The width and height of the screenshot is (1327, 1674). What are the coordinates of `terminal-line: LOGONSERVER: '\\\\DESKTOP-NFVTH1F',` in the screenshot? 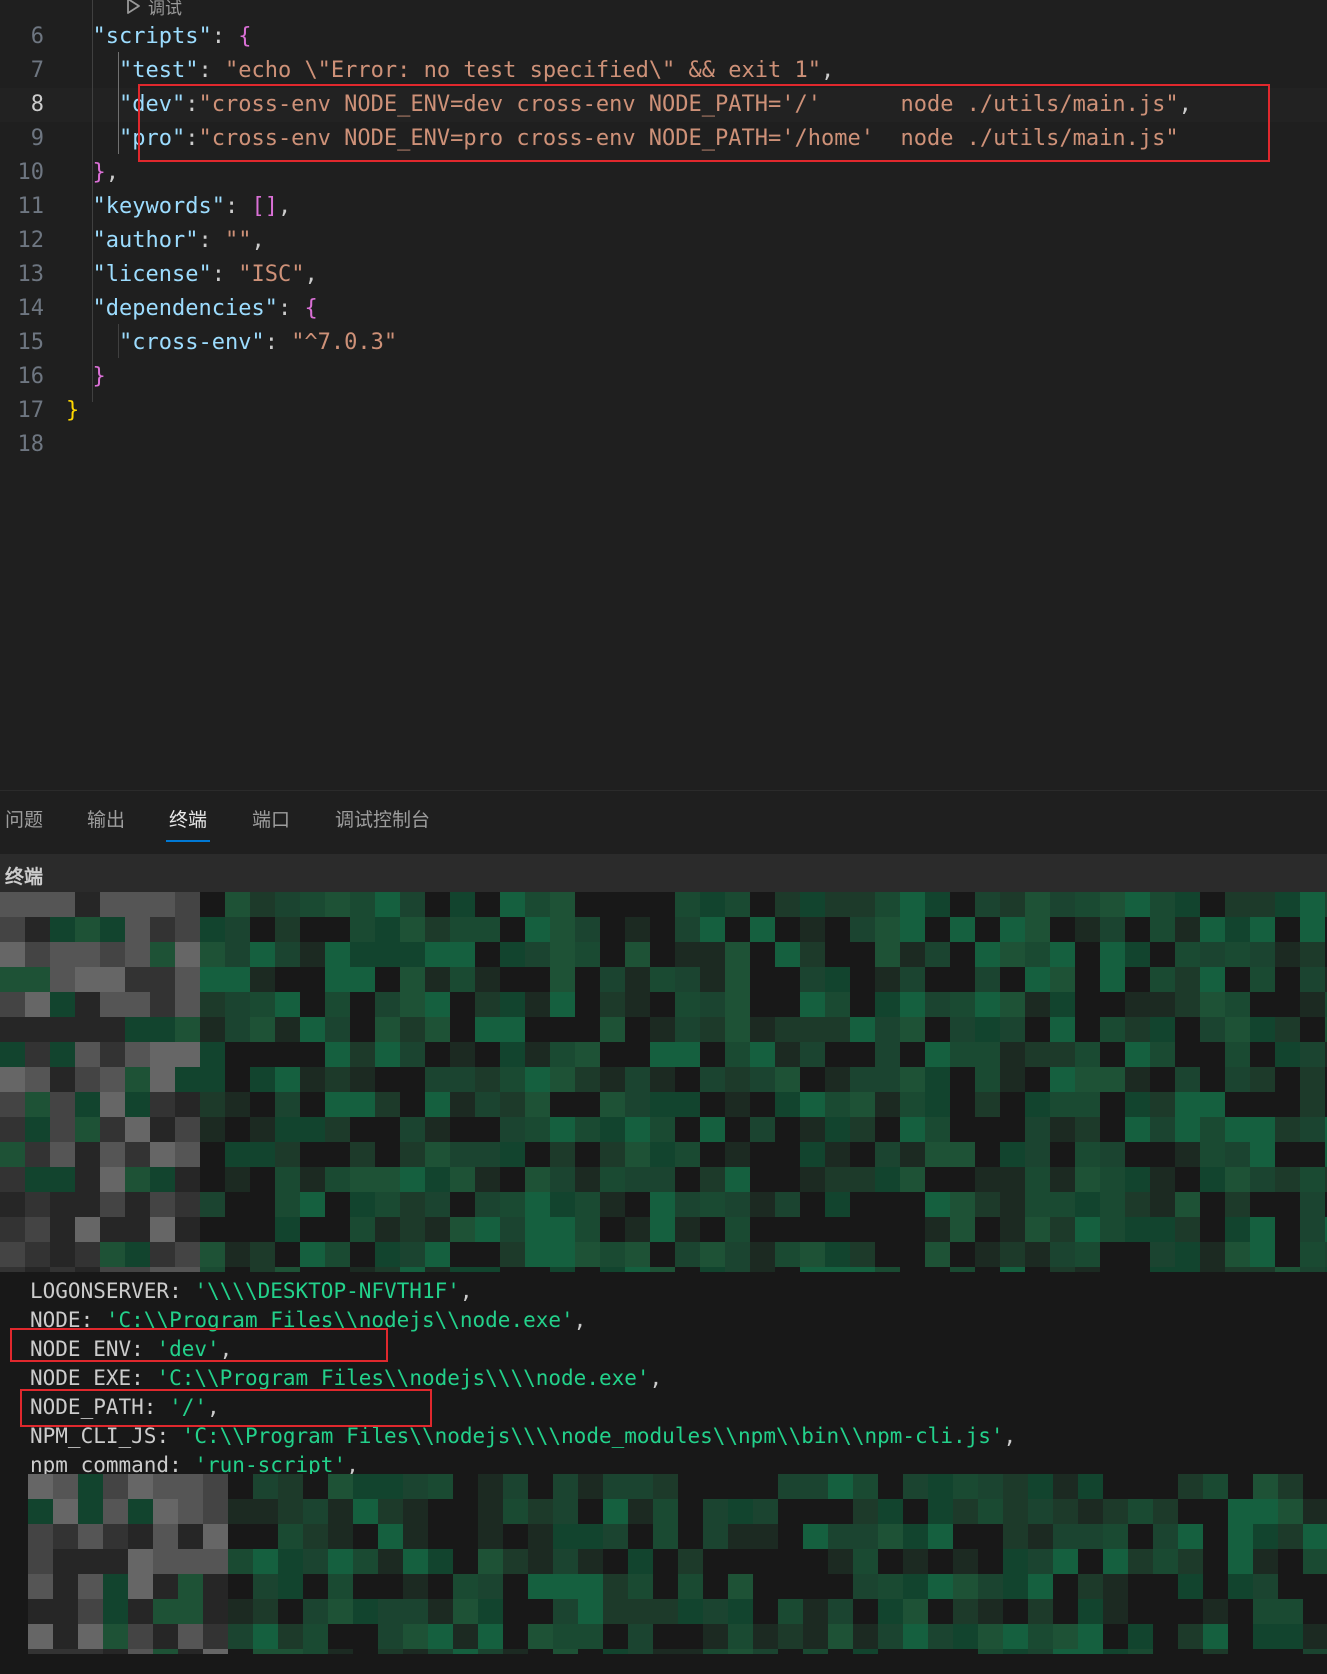 It's located at (251, 1291).